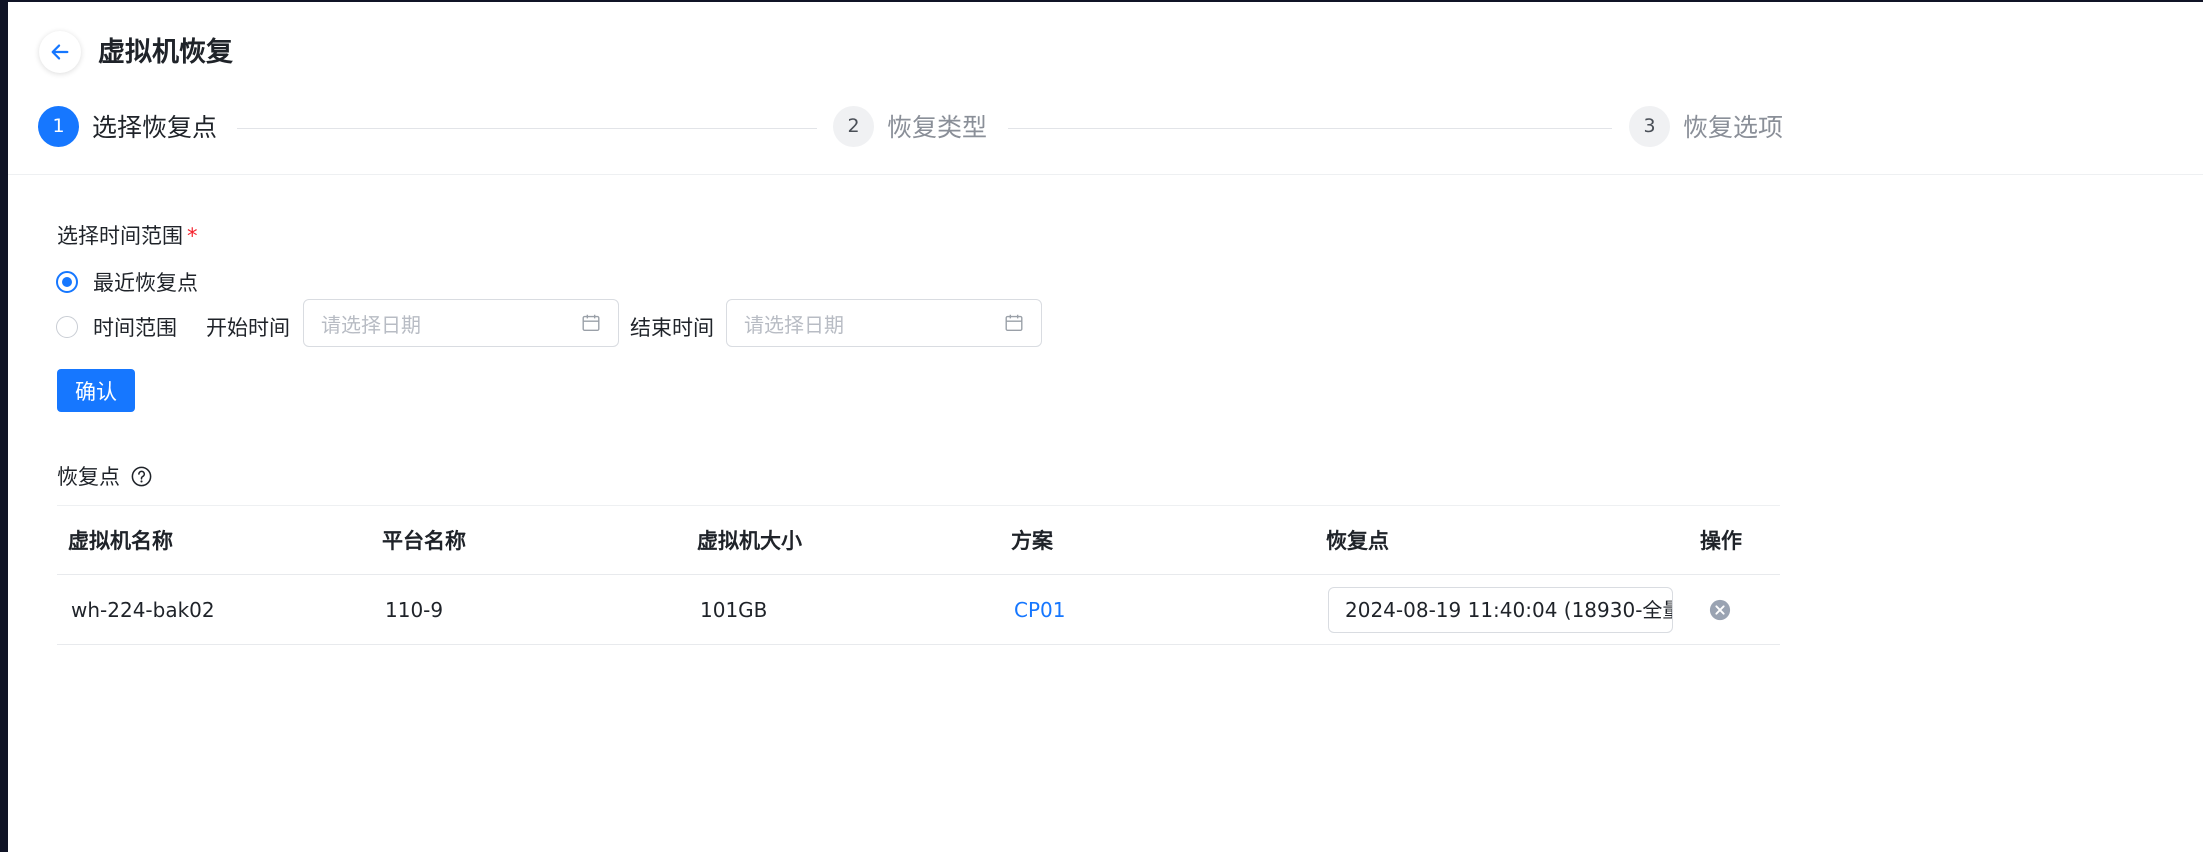 This screenshot has height=852, width=2203. I want to click on confirm-button: 确认, so click(96, 390).